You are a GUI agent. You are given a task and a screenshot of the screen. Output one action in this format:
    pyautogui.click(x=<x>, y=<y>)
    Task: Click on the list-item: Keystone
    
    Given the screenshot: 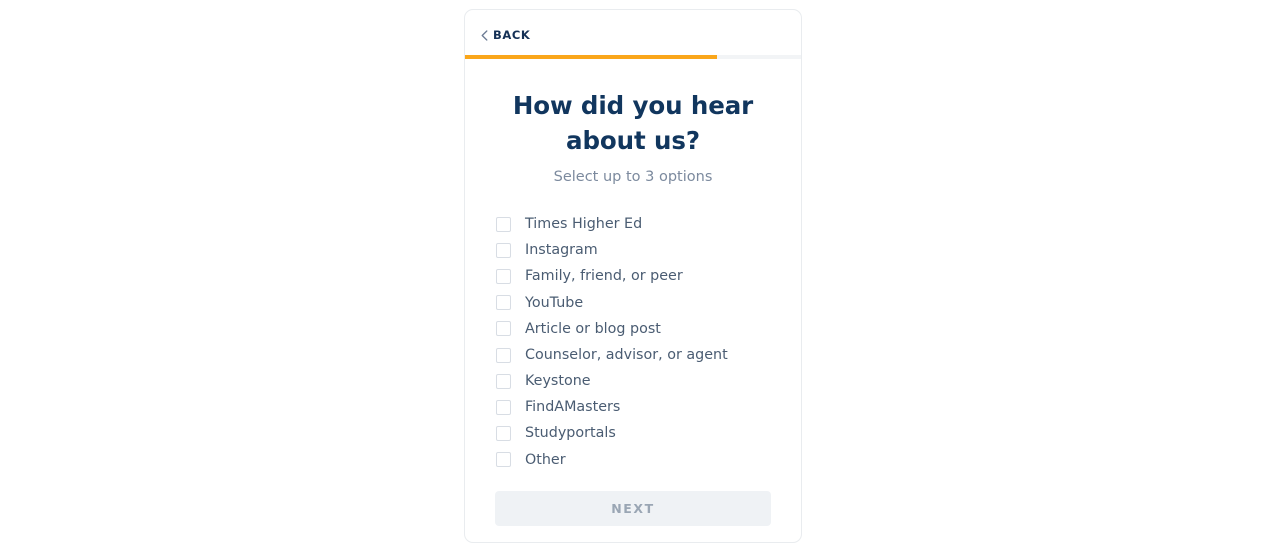 What is the action you would take?
    pyautogui.click(x=633, y=381)
    